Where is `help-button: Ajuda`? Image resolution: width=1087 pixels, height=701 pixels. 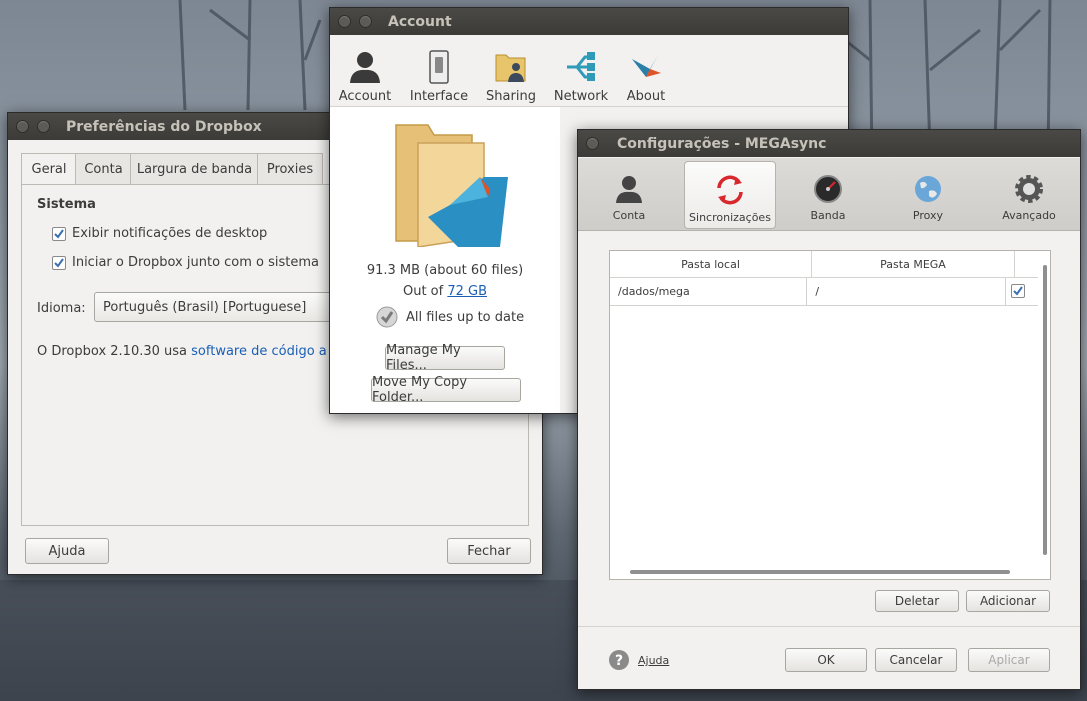 help-button: Ajuda is located at coordinates (67, 551).